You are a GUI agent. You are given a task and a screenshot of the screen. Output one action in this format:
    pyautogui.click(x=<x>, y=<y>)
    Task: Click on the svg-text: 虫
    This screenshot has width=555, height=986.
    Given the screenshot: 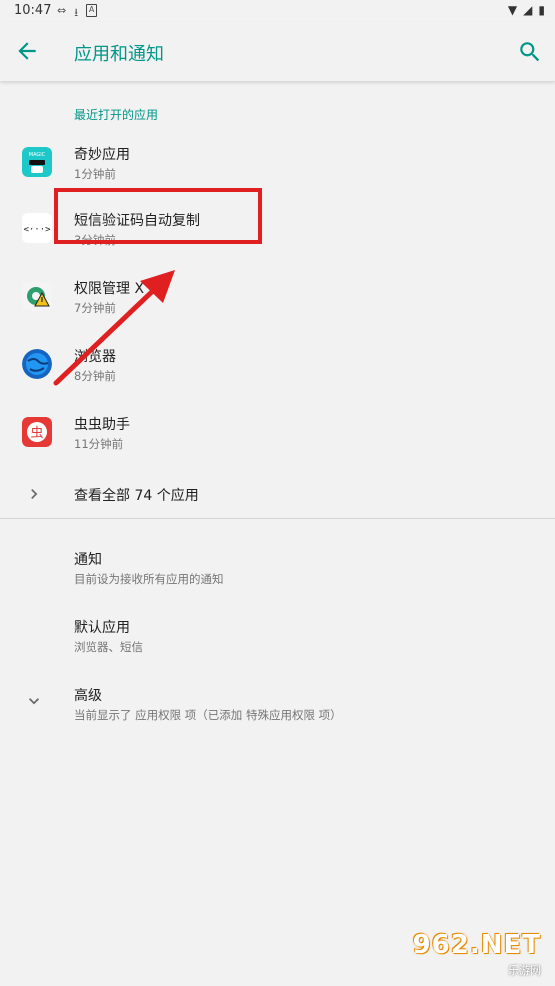 What is the action you would take?
    pyautogui.click(x=36, y=433)
    